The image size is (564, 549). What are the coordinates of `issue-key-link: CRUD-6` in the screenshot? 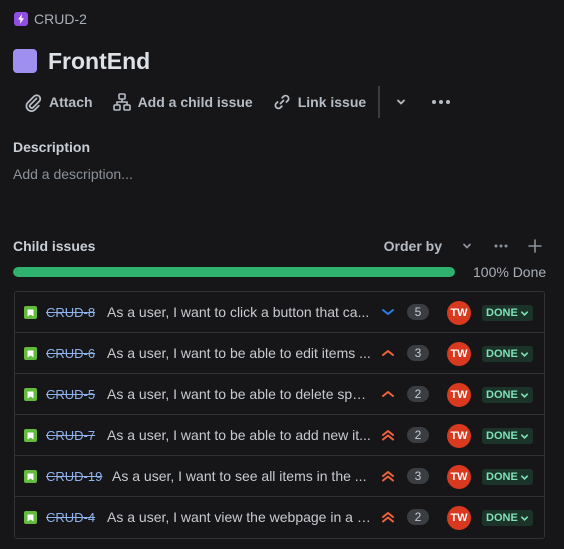 It's located at (70, 353).